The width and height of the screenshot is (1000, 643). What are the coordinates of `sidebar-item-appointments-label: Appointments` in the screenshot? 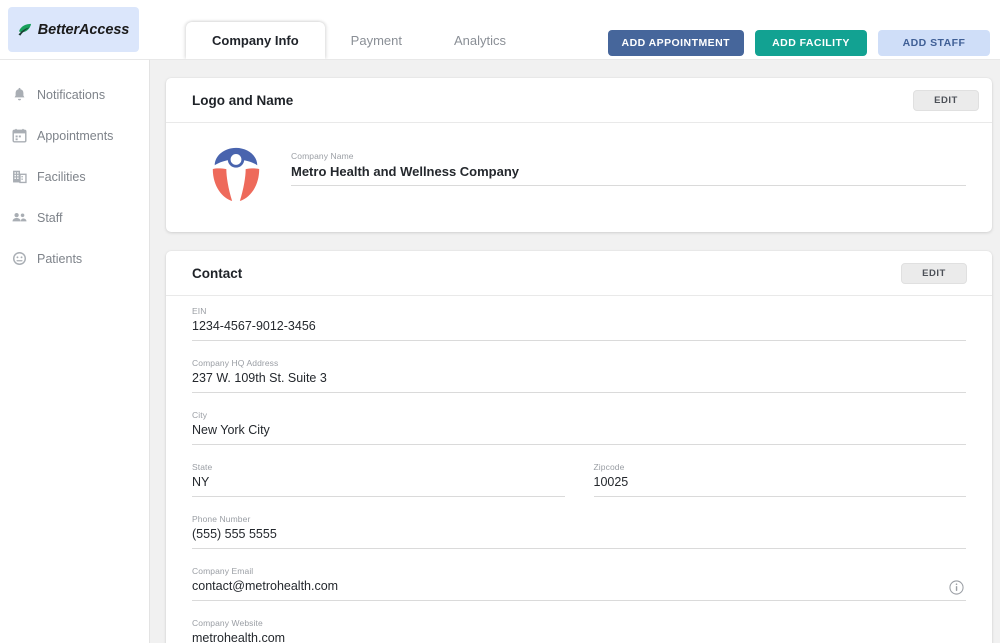 It's located at (75, 135).